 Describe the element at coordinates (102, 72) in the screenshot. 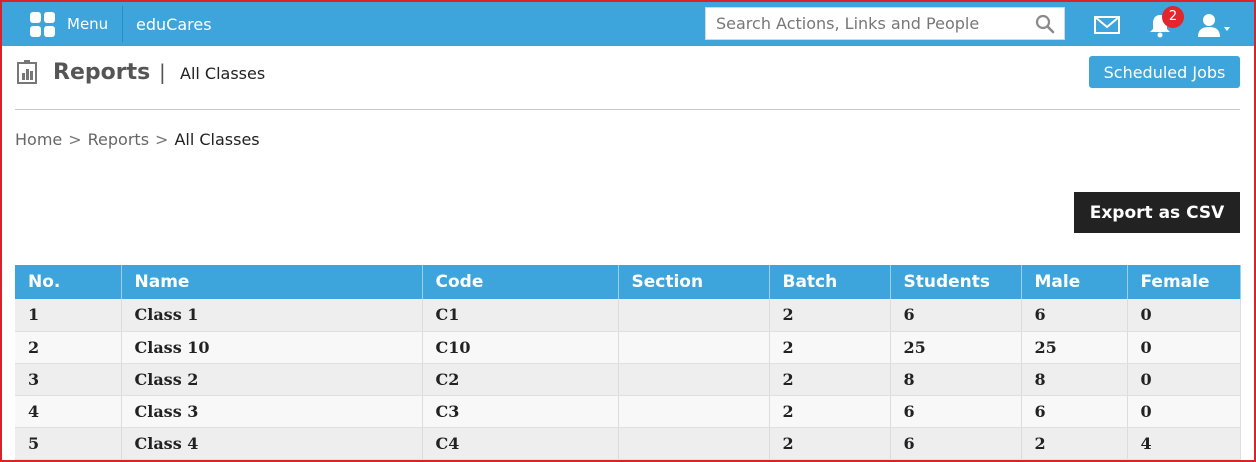

I see `page-title: Reports` at that location.